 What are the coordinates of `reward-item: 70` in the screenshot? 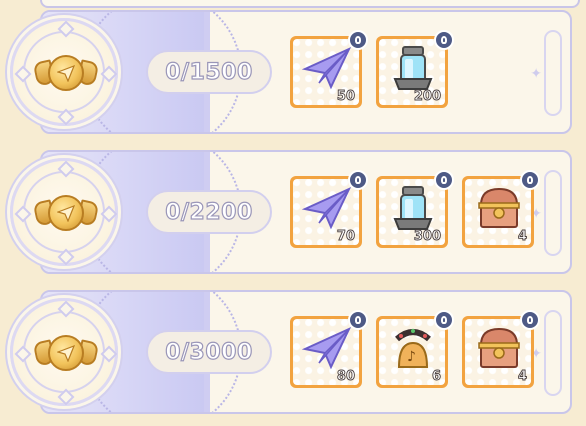 It's located at (329, 209).